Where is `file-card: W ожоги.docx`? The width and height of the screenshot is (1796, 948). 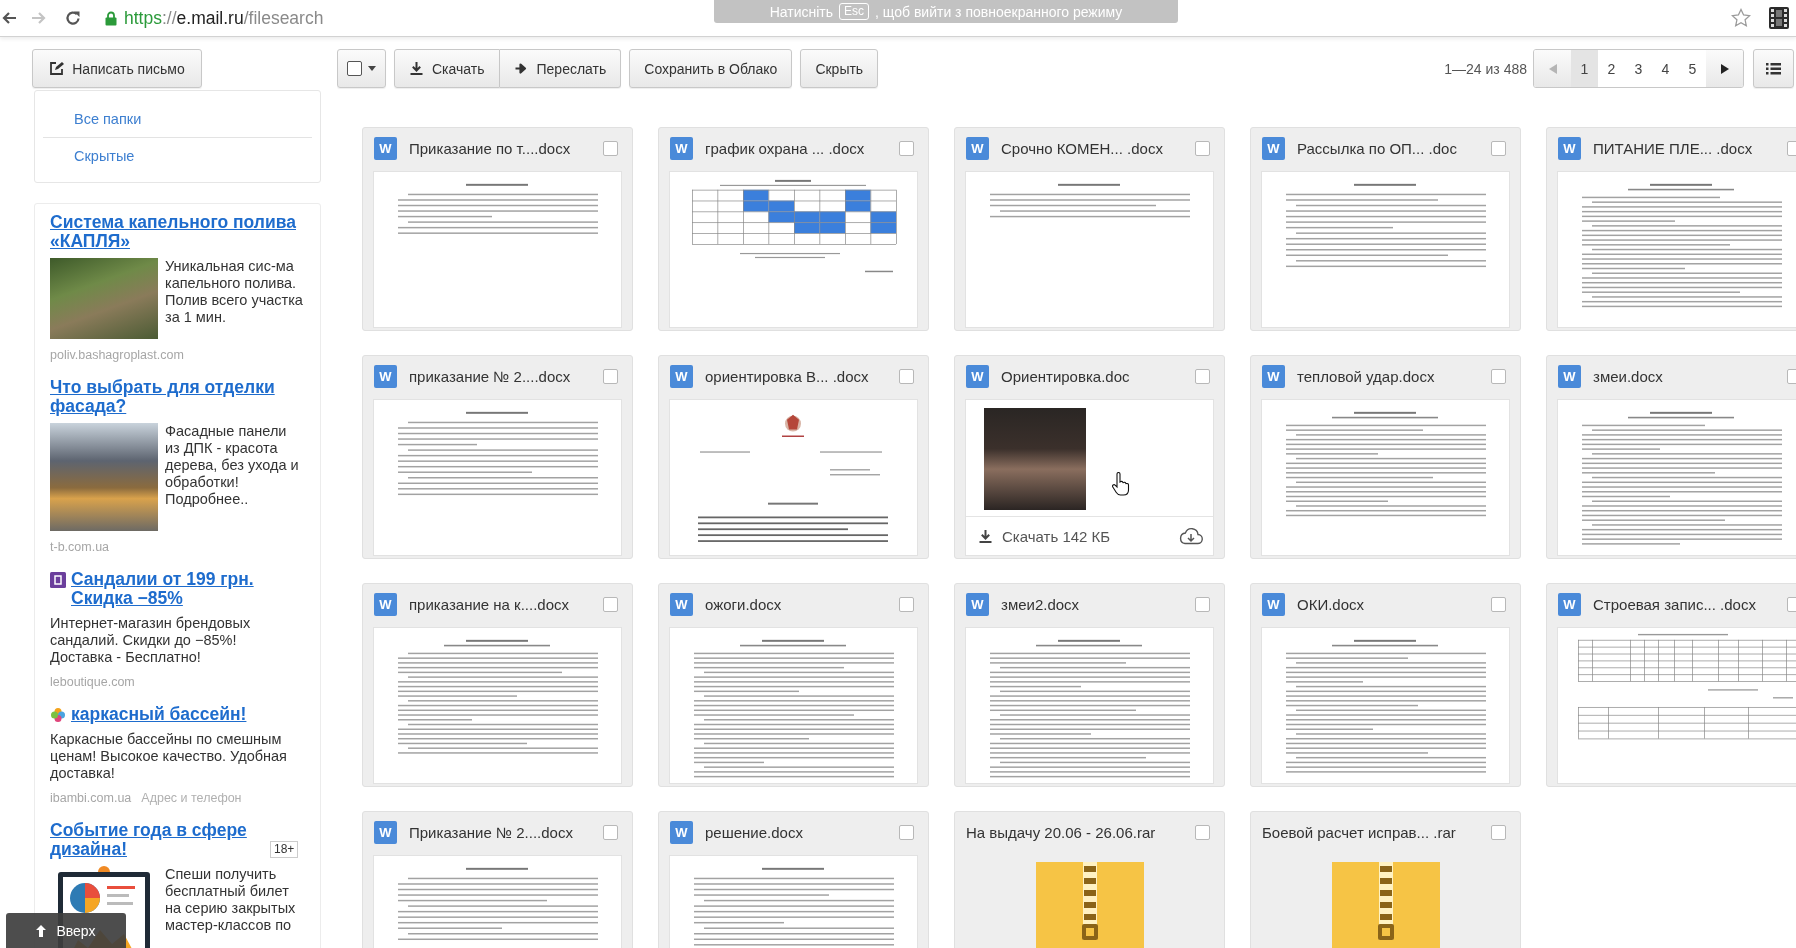
file-card: W ожоги.docx is located at coordinates (793, 685).